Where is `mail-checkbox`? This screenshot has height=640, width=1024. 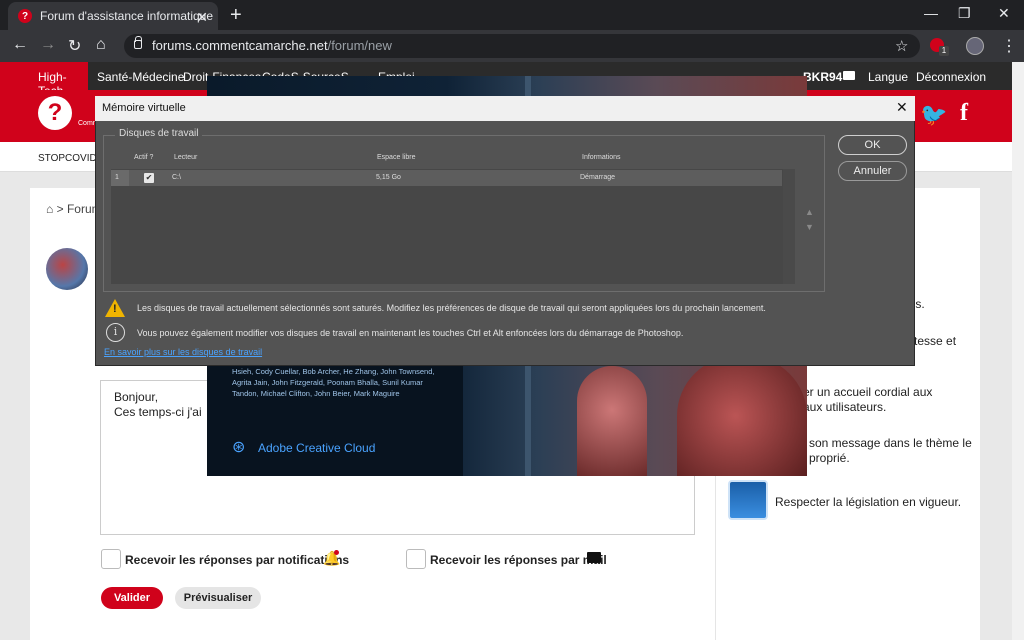 mail-checkbox is located at coordinates (416, 559).